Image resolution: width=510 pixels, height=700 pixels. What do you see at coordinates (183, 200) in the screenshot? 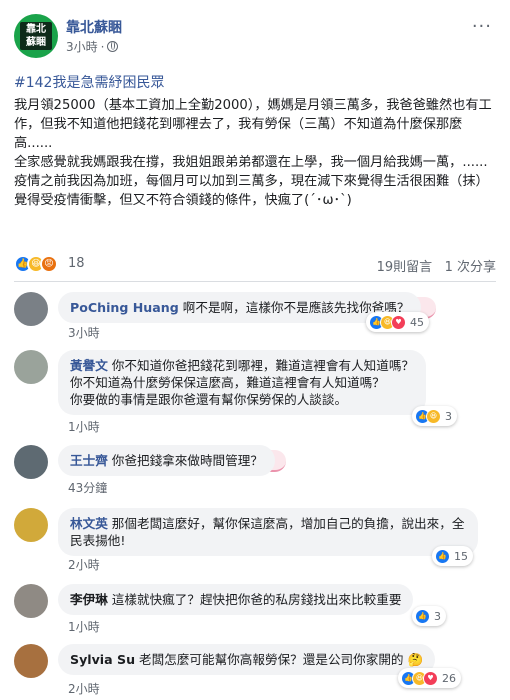
I see `post-paragraph: 覺得受疫情衝擊，但又不符合領錢的條件，快瘋了(´･ω･`)` at bounding box center [183, 200].